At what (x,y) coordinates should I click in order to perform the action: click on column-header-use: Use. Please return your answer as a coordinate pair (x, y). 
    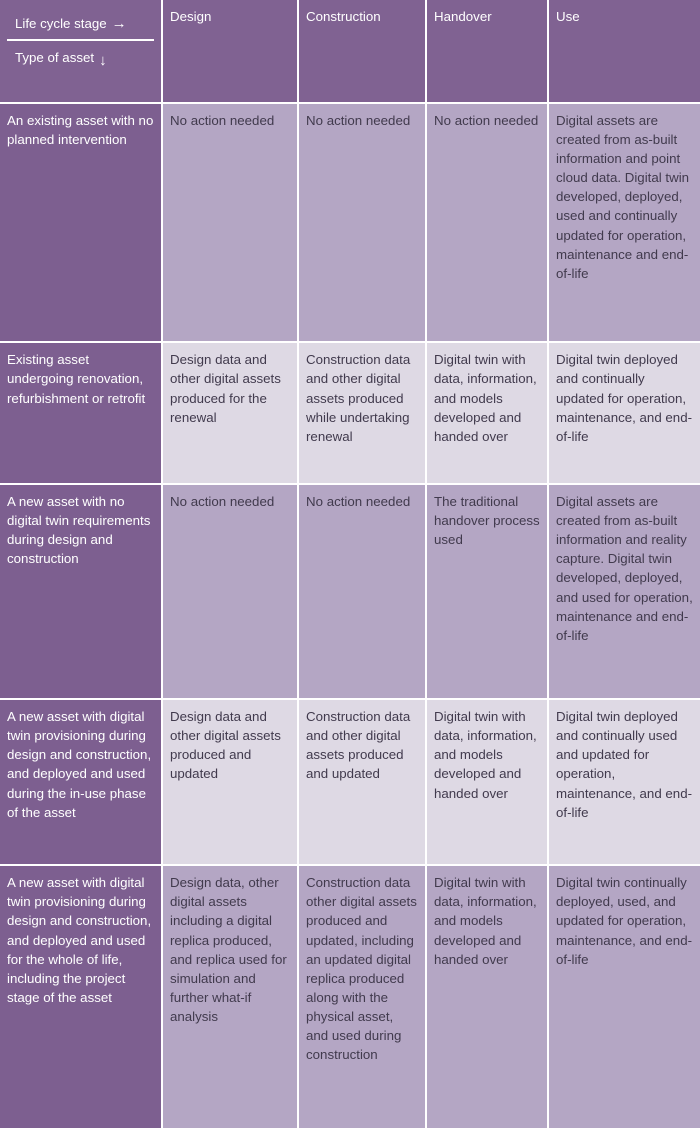
    Looking at the image, I should click on (624, 52).